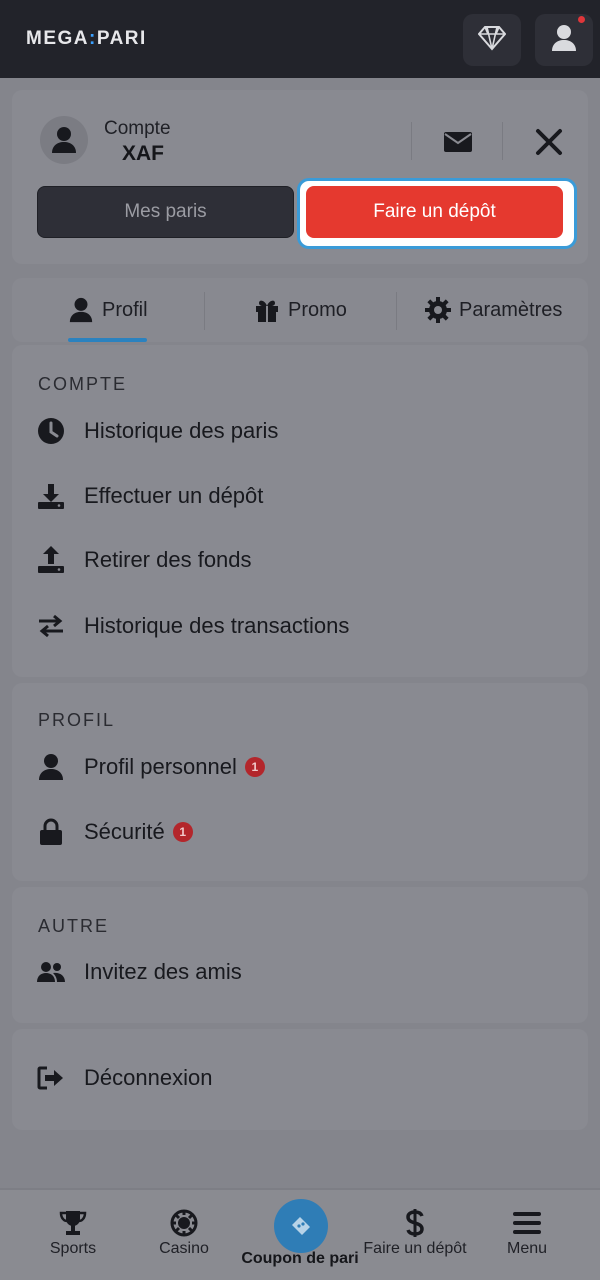 The width and height of the screenshot is (600, 1280). What do you see at coordinates (149, 496) in the screenshot?
I see `menu-item-effectuer-depot: Effectuer un dépôt` at bounding box center [149, 496].